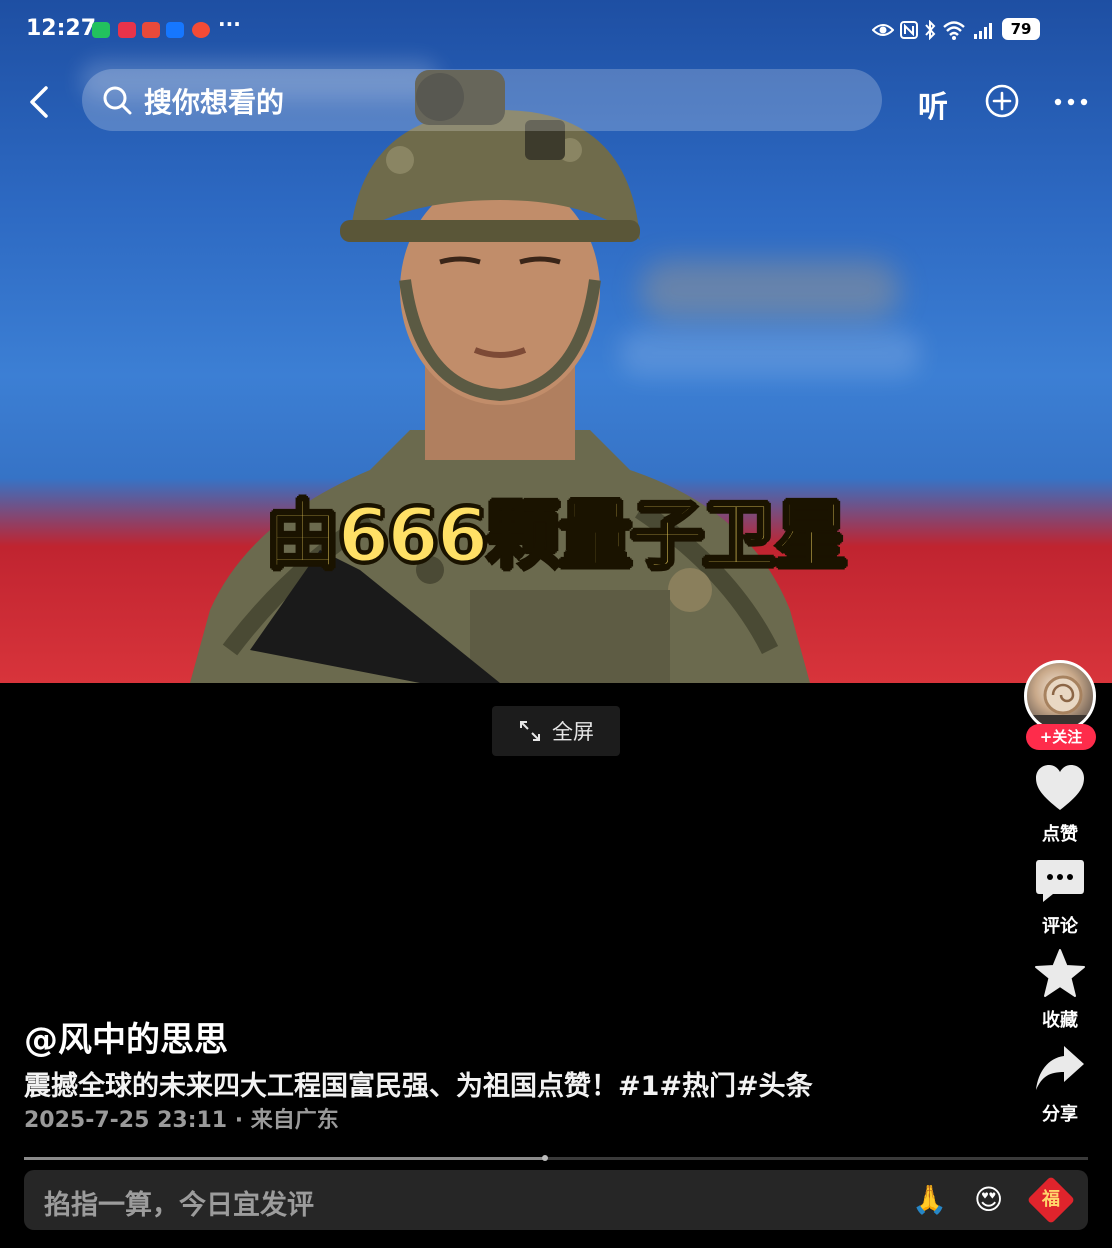  Describe the element at coordinates (1060, 1068) in the screenshot. I see `share-icon` at that location.